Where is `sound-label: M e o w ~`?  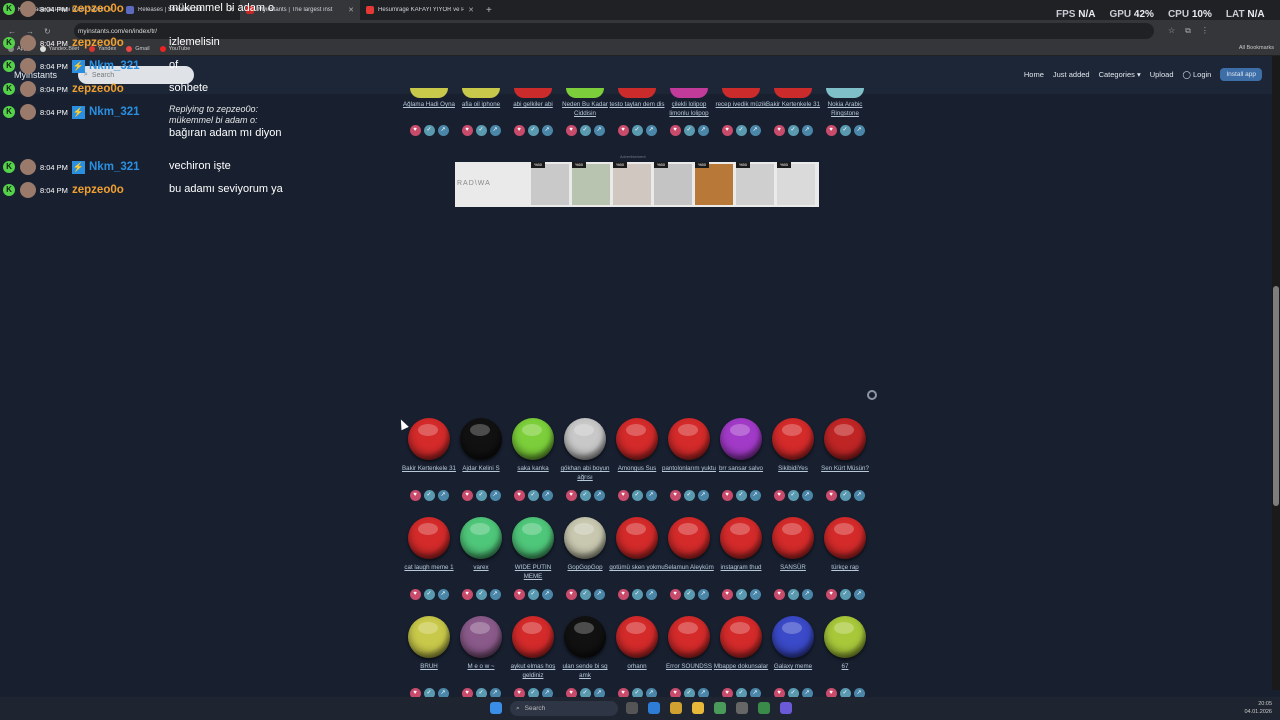
sound-label: M e o w ~ is located at coordinates (481, 666).